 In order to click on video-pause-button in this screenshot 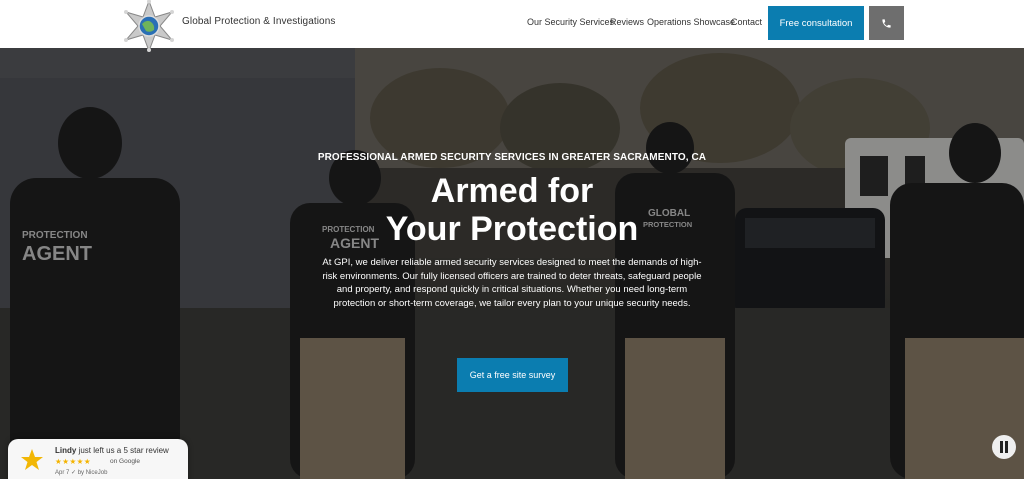, I will do `click(1004, 447)`.